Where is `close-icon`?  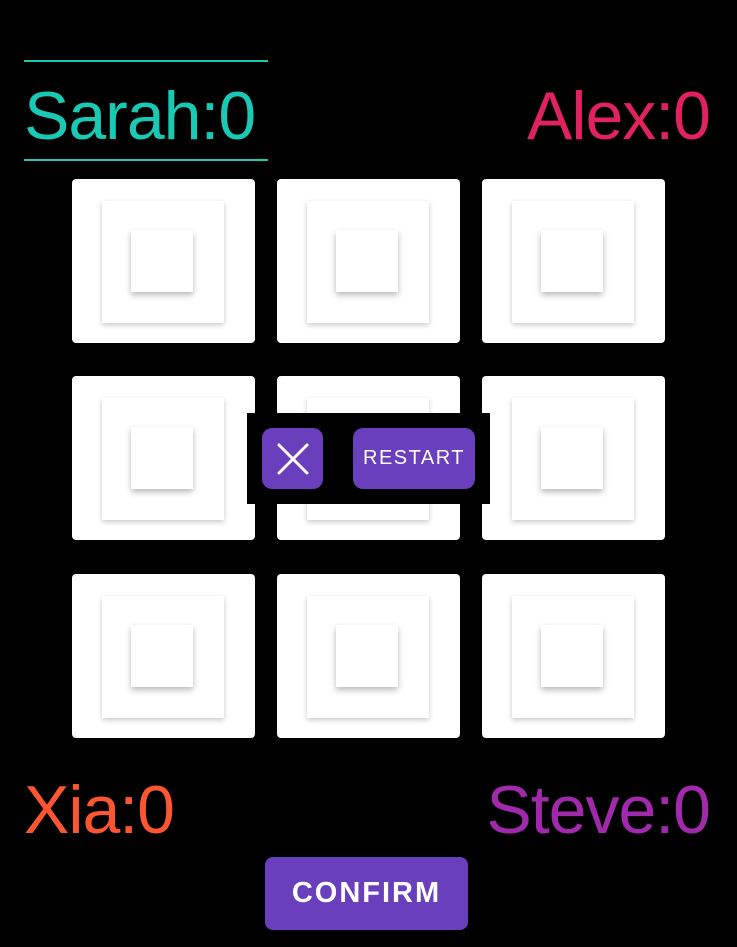
close-icon is located at coordinates (292, 458).